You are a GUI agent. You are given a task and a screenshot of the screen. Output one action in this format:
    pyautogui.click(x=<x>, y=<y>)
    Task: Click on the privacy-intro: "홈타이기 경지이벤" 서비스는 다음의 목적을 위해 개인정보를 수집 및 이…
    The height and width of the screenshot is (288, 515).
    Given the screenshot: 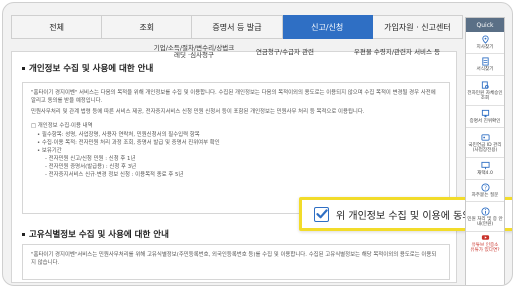 What is the action you would take?
    pyautogui.click(x=233, y=97)
    